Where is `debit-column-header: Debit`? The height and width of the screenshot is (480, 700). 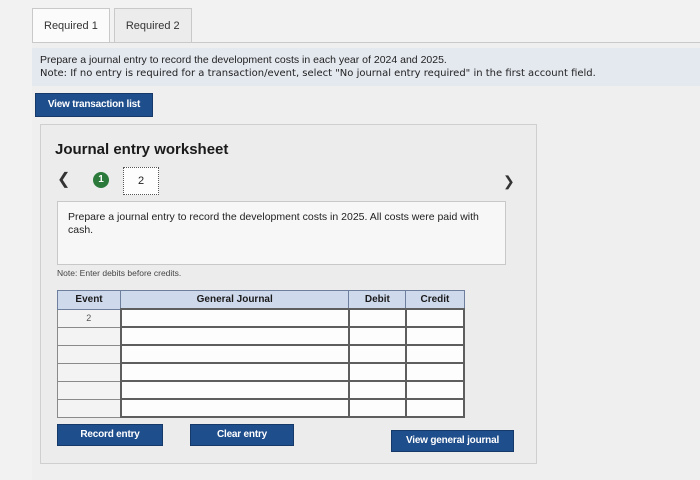 debit-column-header: Debit is located at coordinates (377, 300).